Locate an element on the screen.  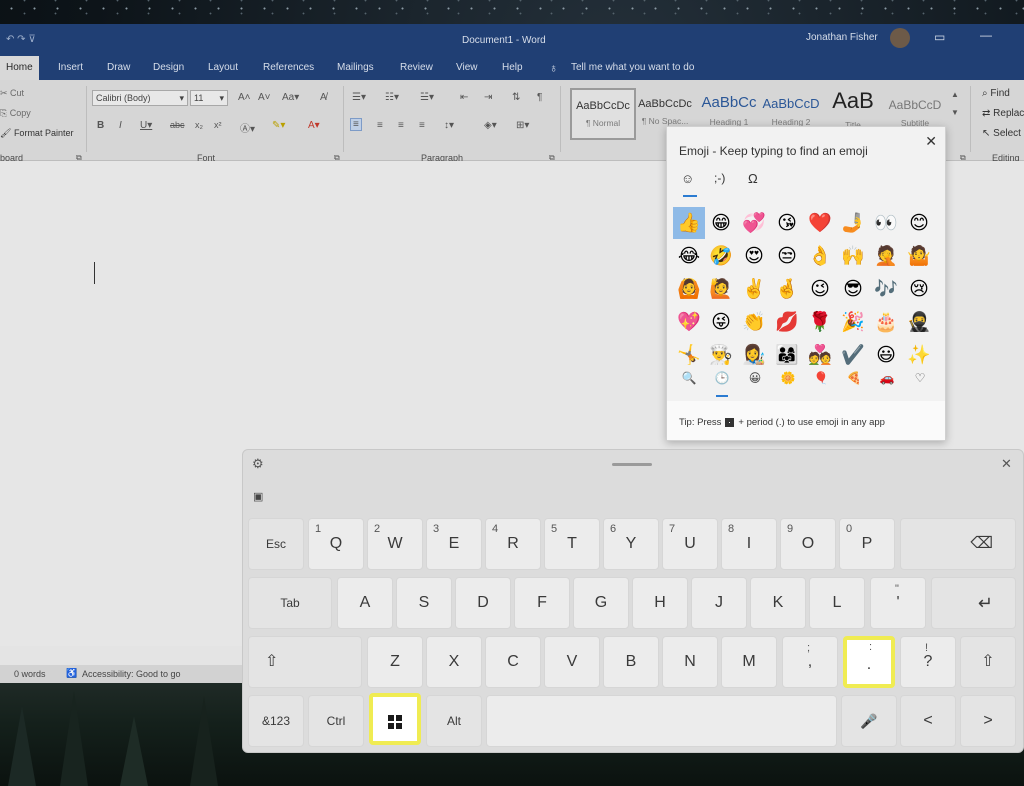
font-size-select: 11 ▾ is located at coordinates (209, 98).